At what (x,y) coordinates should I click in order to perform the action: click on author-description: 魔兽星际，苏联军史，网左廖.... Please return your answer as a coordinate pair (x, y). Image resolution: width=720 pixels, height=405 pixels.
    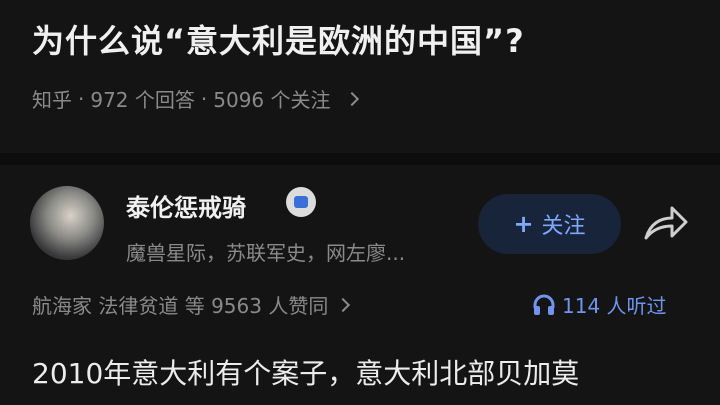
    Looking at the image, I should click on (266, 253).